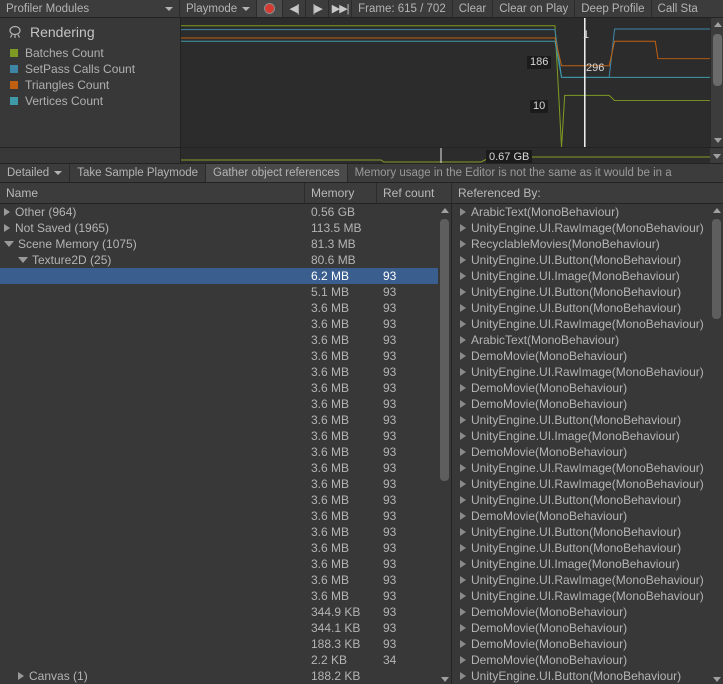 Image resolution: width=723 pixels, height=684 pixels. What do you see at coordinates (414, 193) in the screenshot?
I see `column-header-ref-count: Ref count` at bounding box center [414, 193].